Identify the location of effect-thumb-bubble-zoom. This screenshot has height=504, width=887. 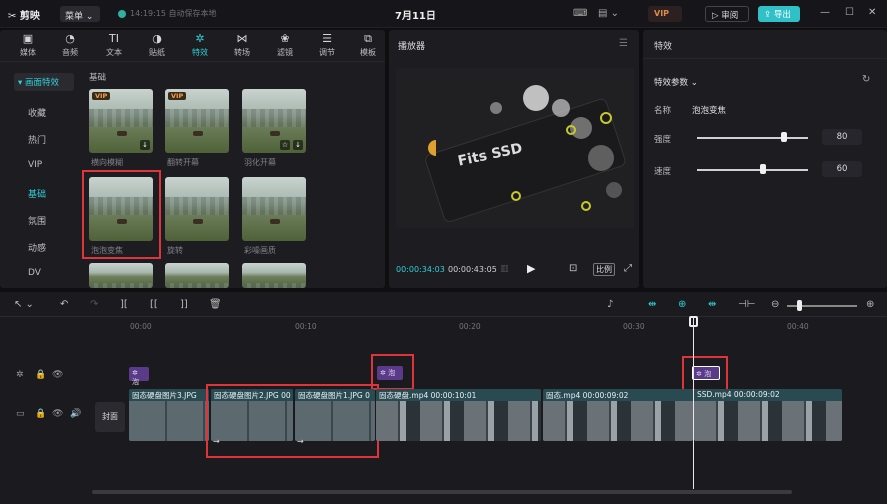
(121, 209).